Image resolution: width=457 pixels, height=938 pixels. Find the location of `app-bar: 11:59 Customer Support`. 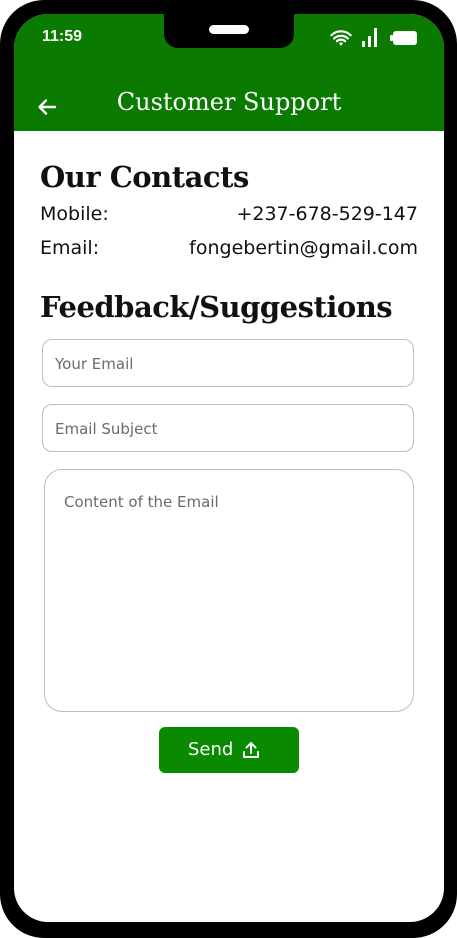

app-bar: 11:59 Customer Support is located at coordinates (229, 72).